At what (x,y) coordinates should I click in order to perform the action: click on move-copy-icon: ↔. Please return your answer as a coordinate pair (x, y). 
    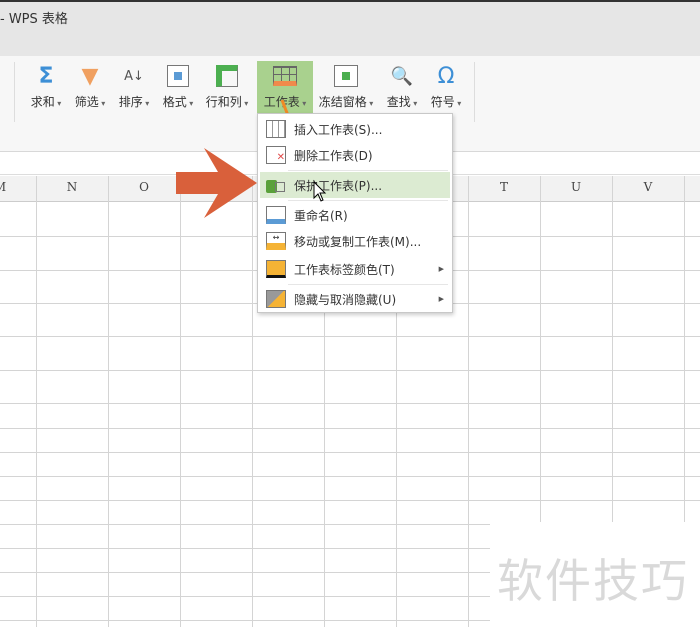
    Looking at the image, I should click on (276, 241).